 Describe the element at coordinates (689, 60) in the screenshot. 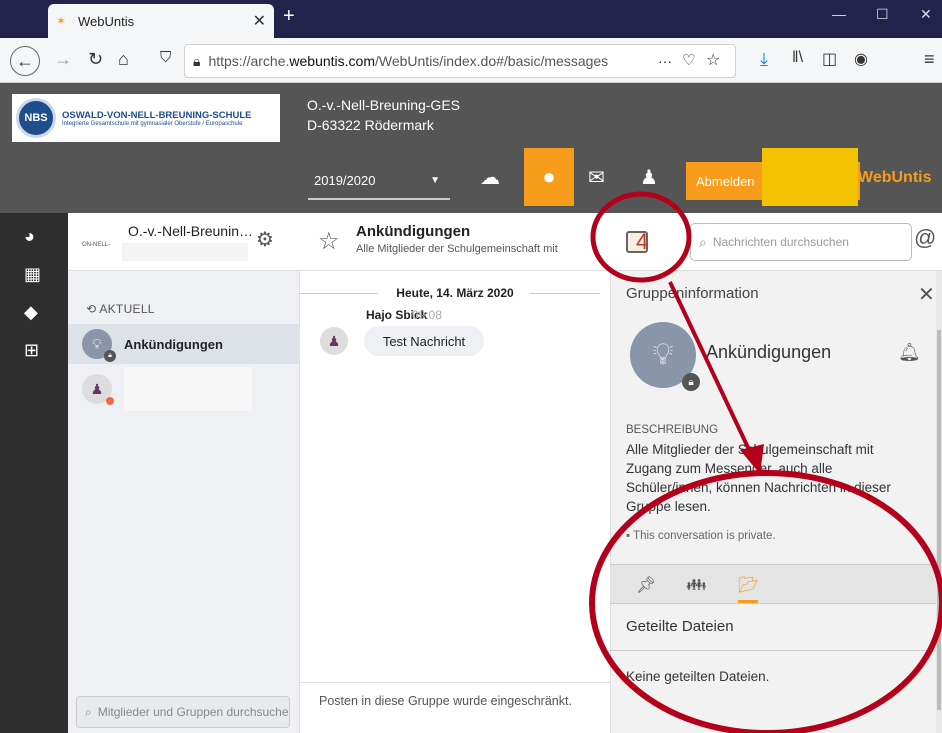

I see `pocket-icon: ♡` at that location.